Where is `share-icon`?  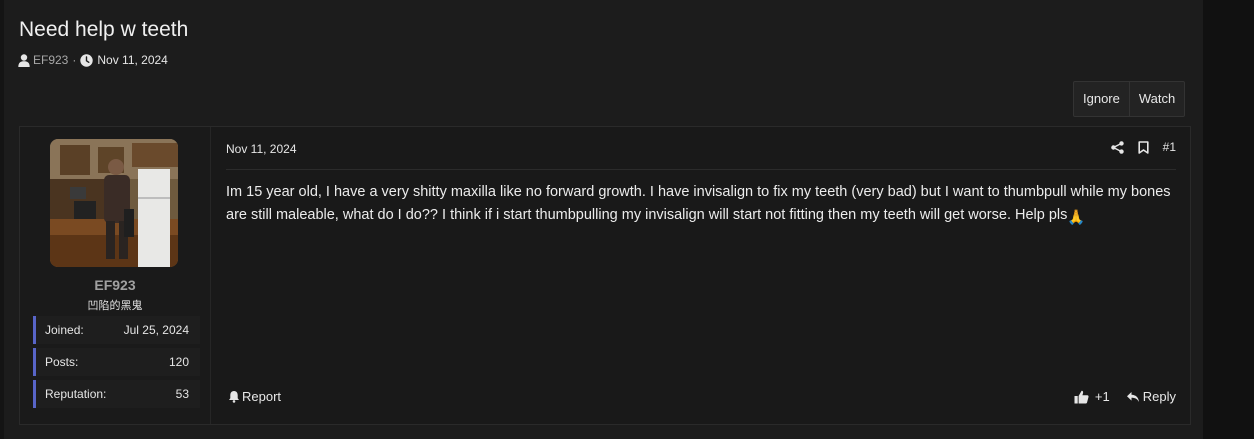
share-icon is located at coordinates (1117, 147).